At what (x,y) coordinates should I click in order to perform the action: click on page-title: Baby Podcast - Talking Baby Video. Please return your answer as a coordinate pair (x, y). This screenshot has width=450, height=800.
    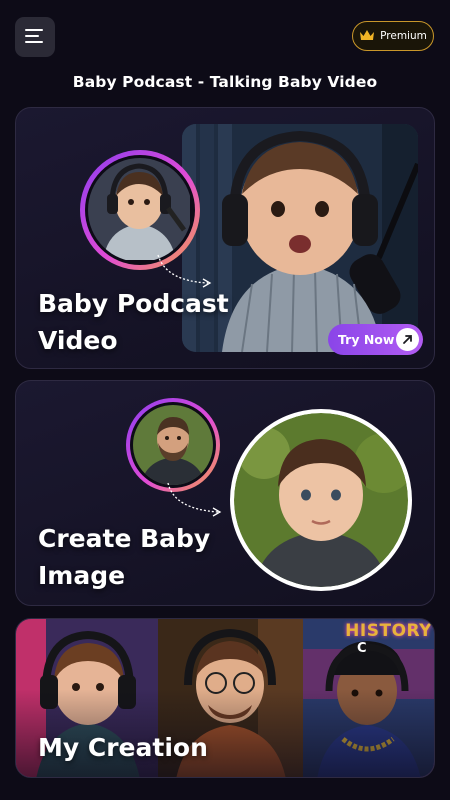
    Looking at the image, I should click on (225, 82).